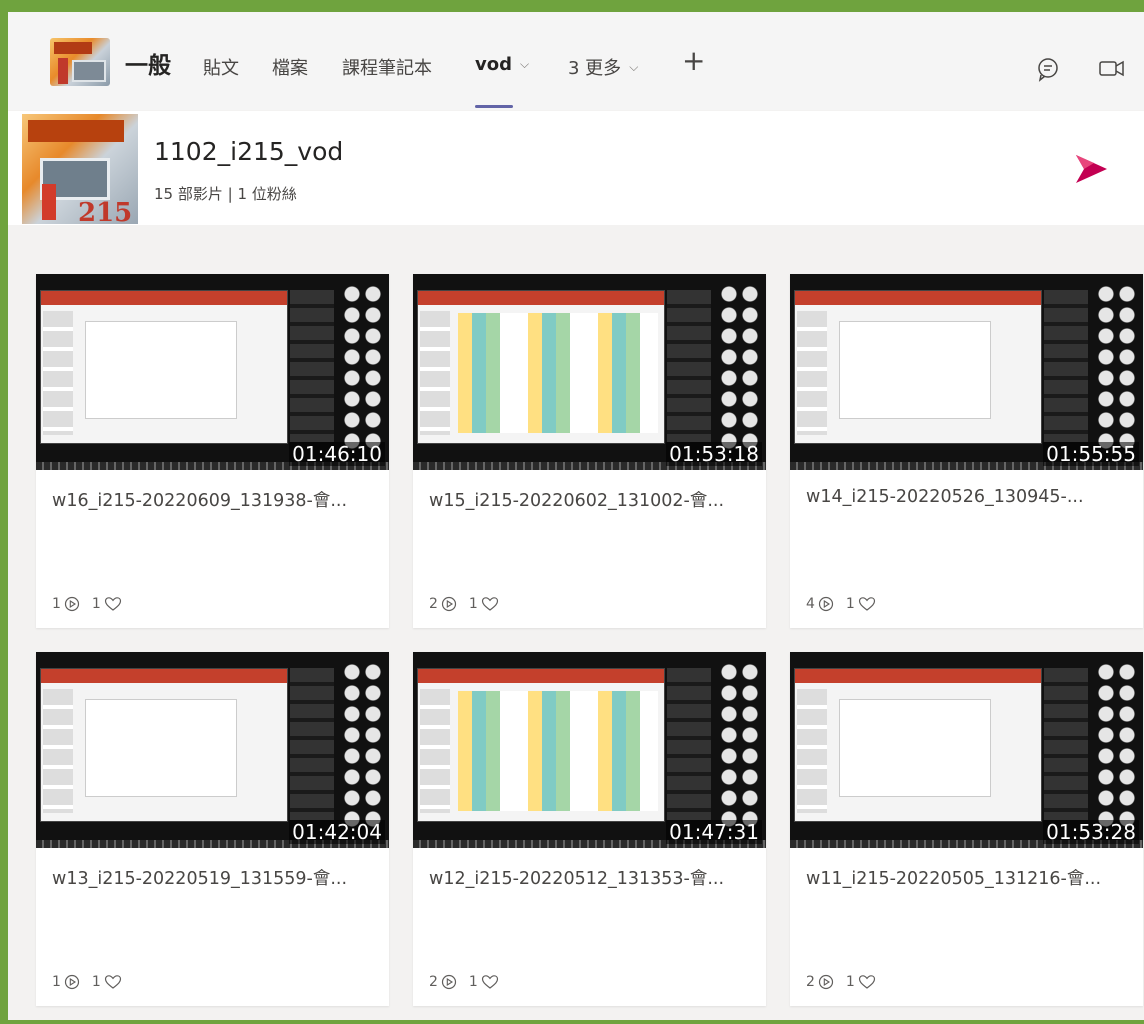  I want to click on video-thumbnail: 01:46:10, so click(212, 372).